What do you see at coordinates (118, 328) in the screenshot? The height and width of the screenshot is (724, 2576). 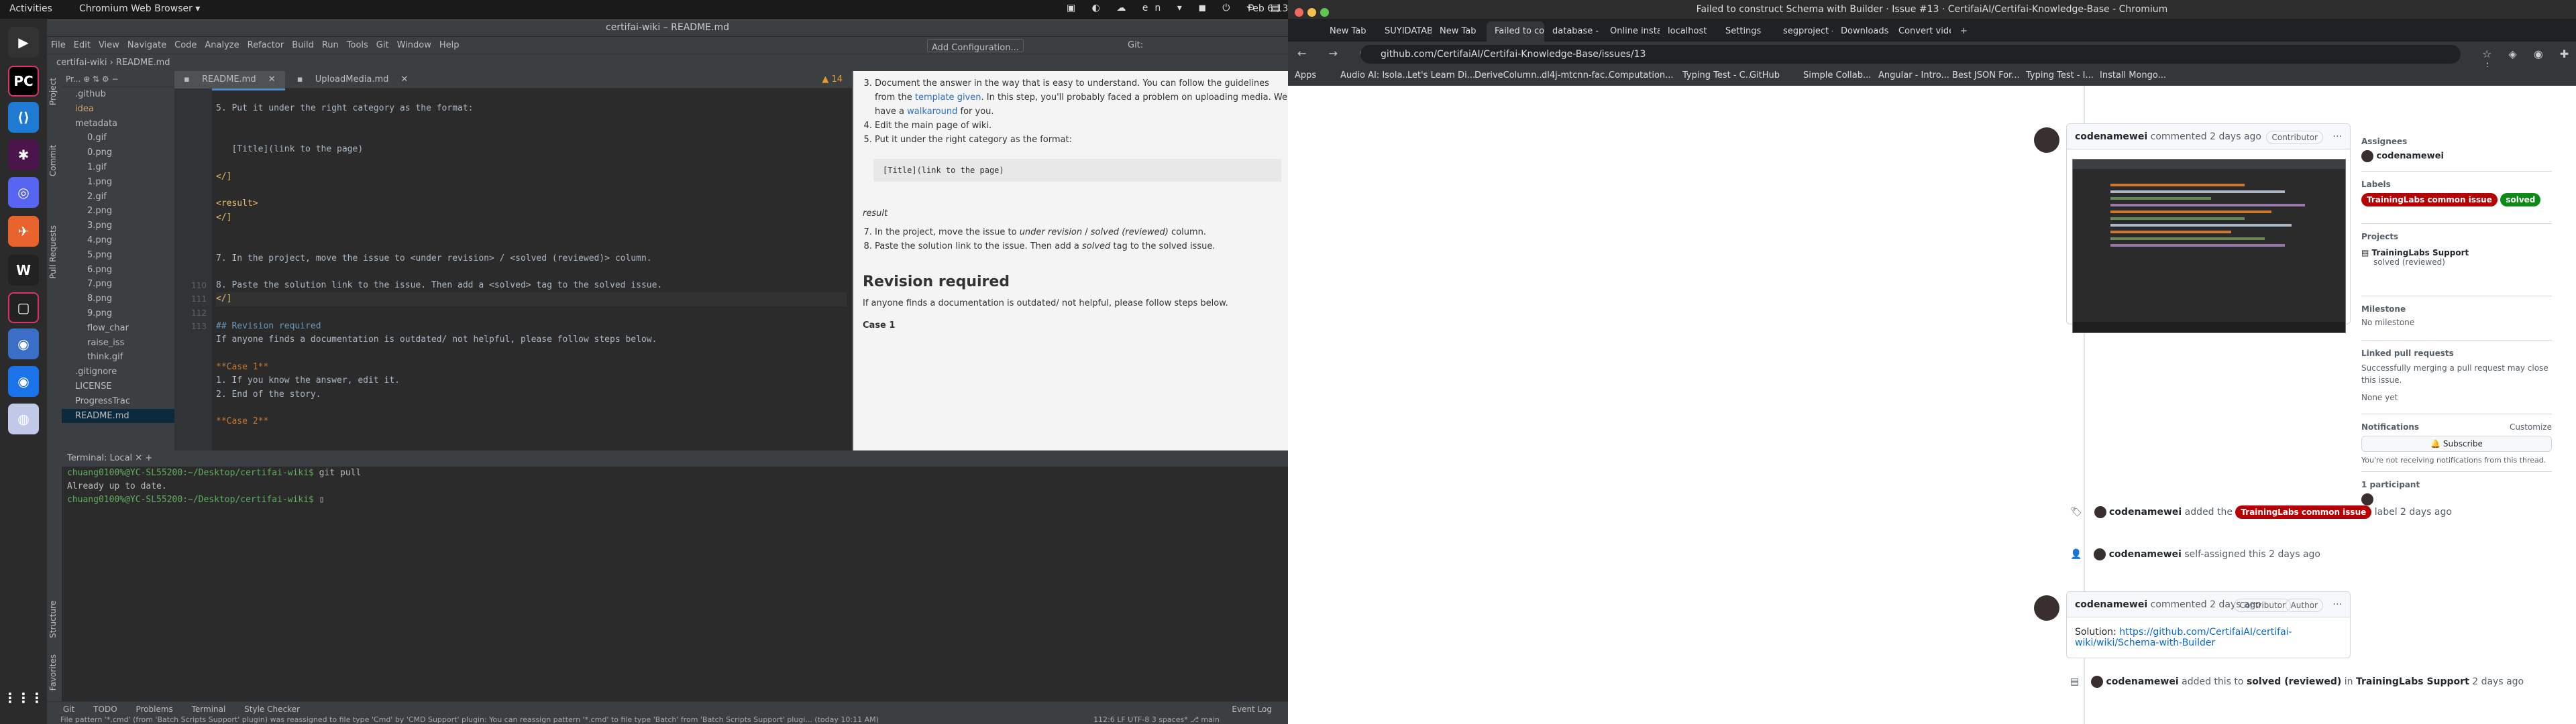 I see `tree-item: flow_char` at bounding box center [118, 328].